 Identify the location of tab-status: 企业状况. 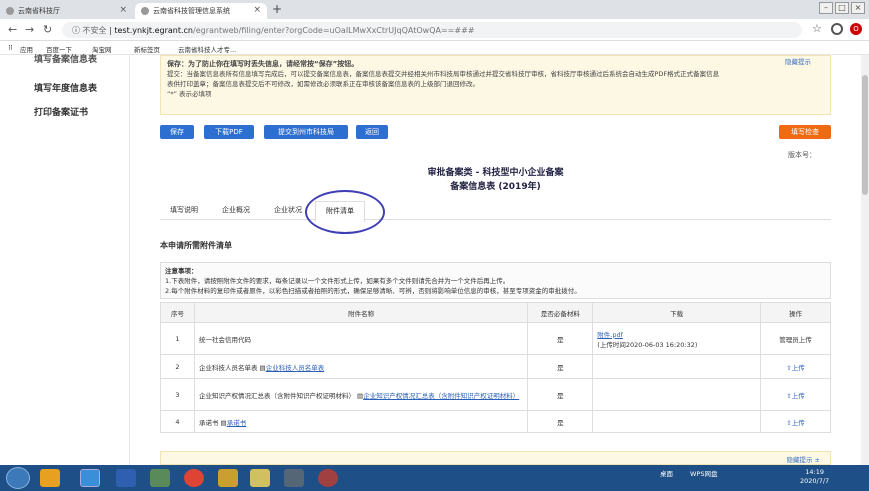
(288, 210).